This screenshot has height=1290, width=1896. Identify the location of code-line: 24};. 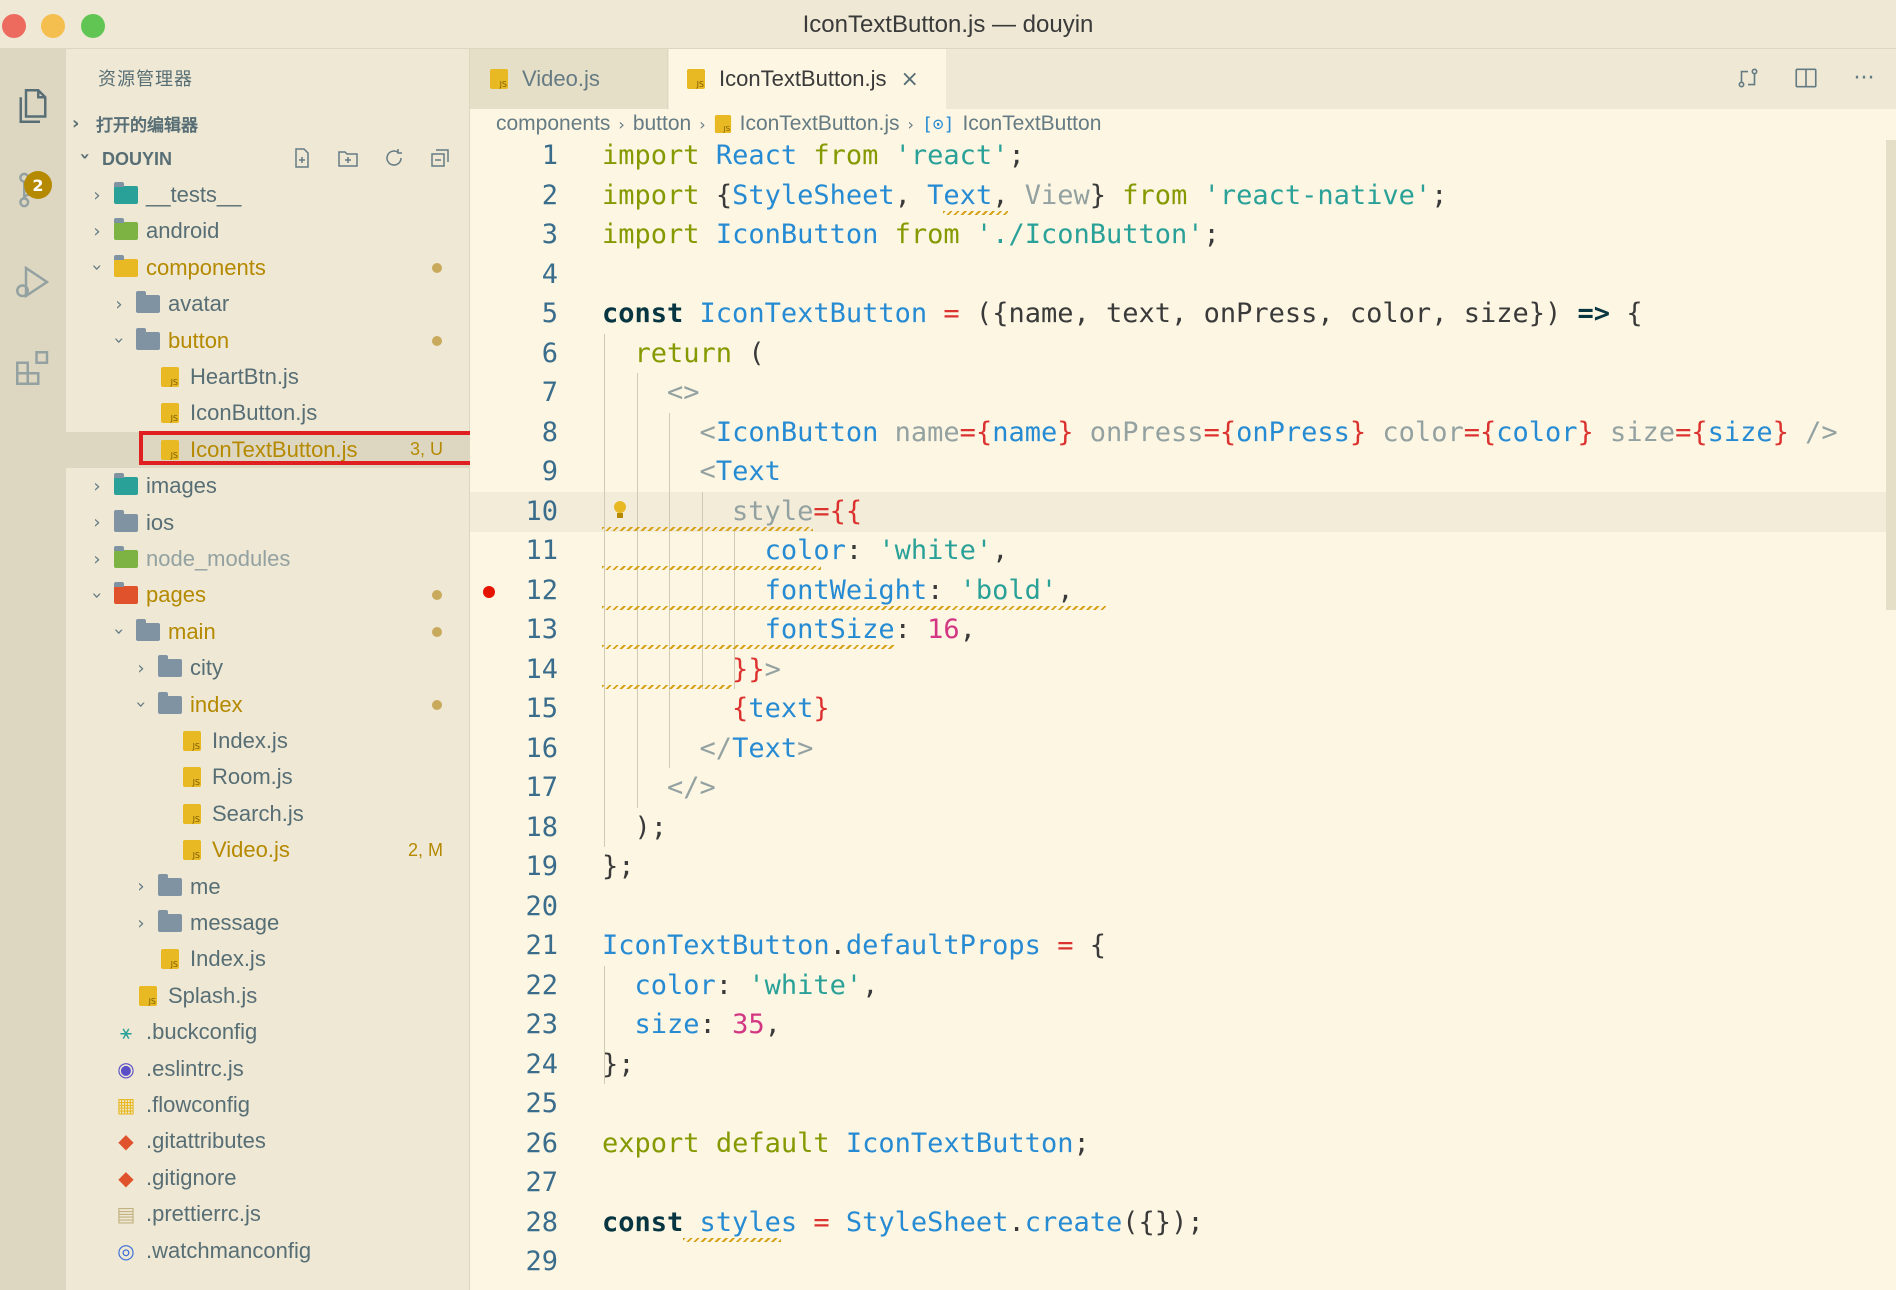
(1183, 1065).